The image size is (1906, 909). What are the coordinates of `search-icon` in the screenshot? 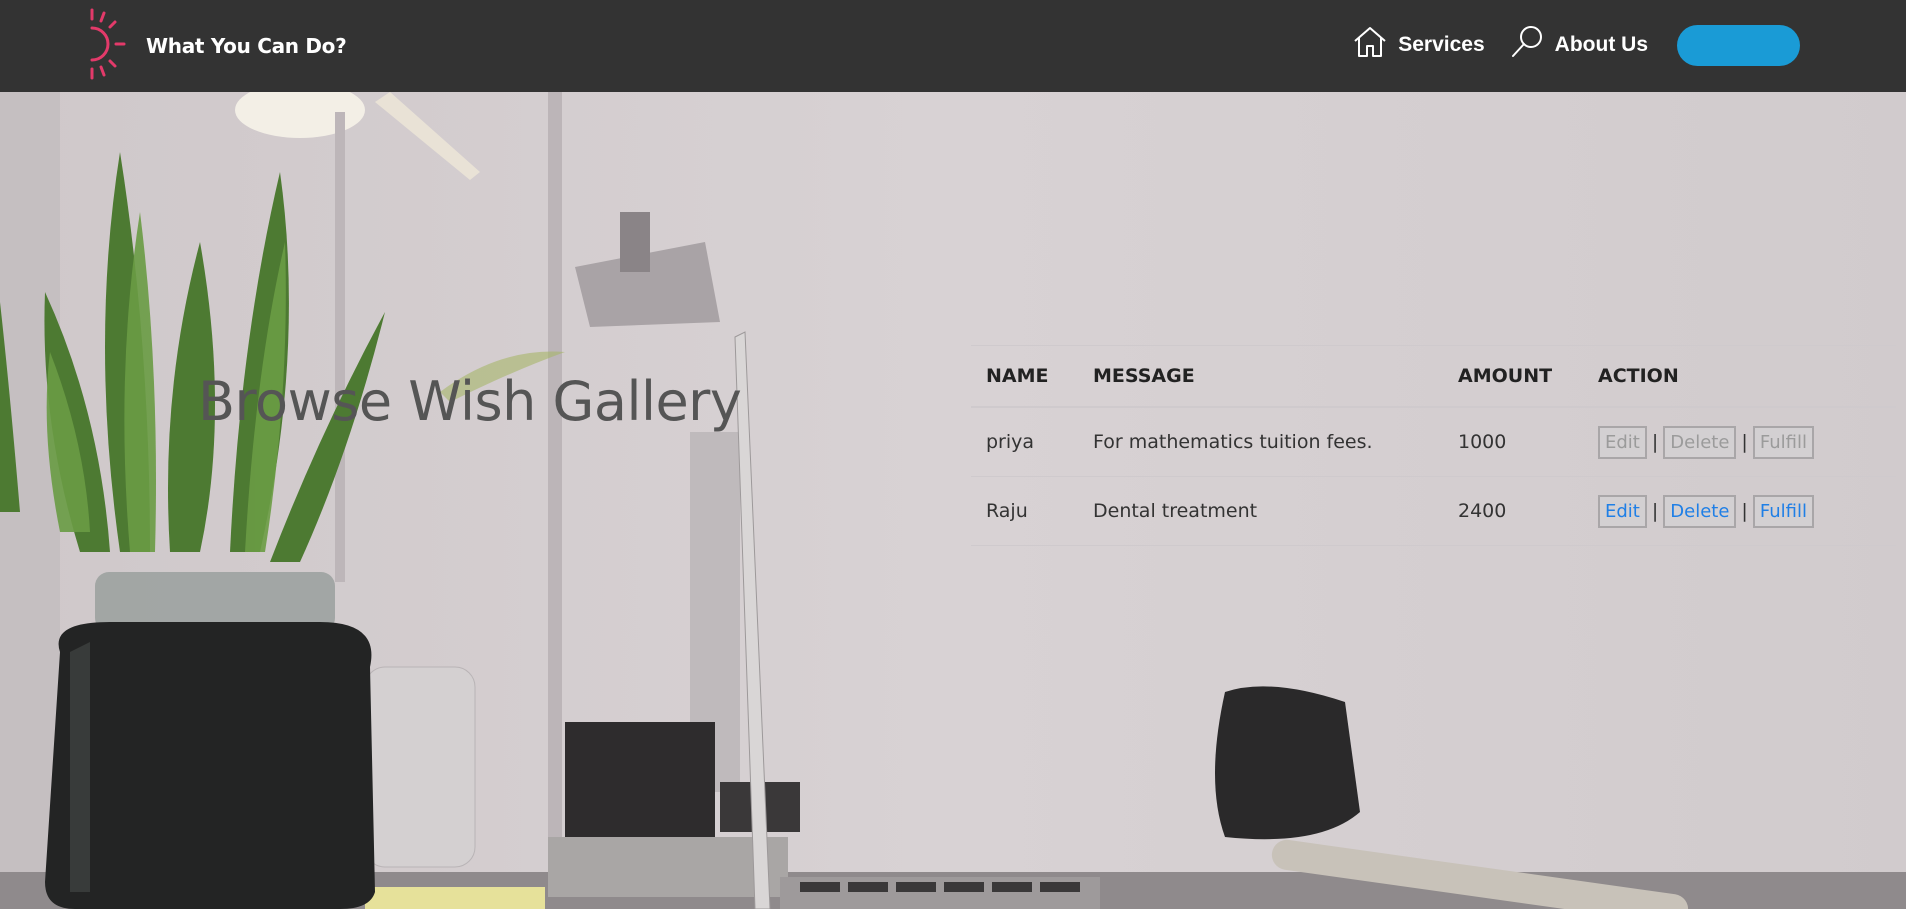 It's located at (1532, 45).